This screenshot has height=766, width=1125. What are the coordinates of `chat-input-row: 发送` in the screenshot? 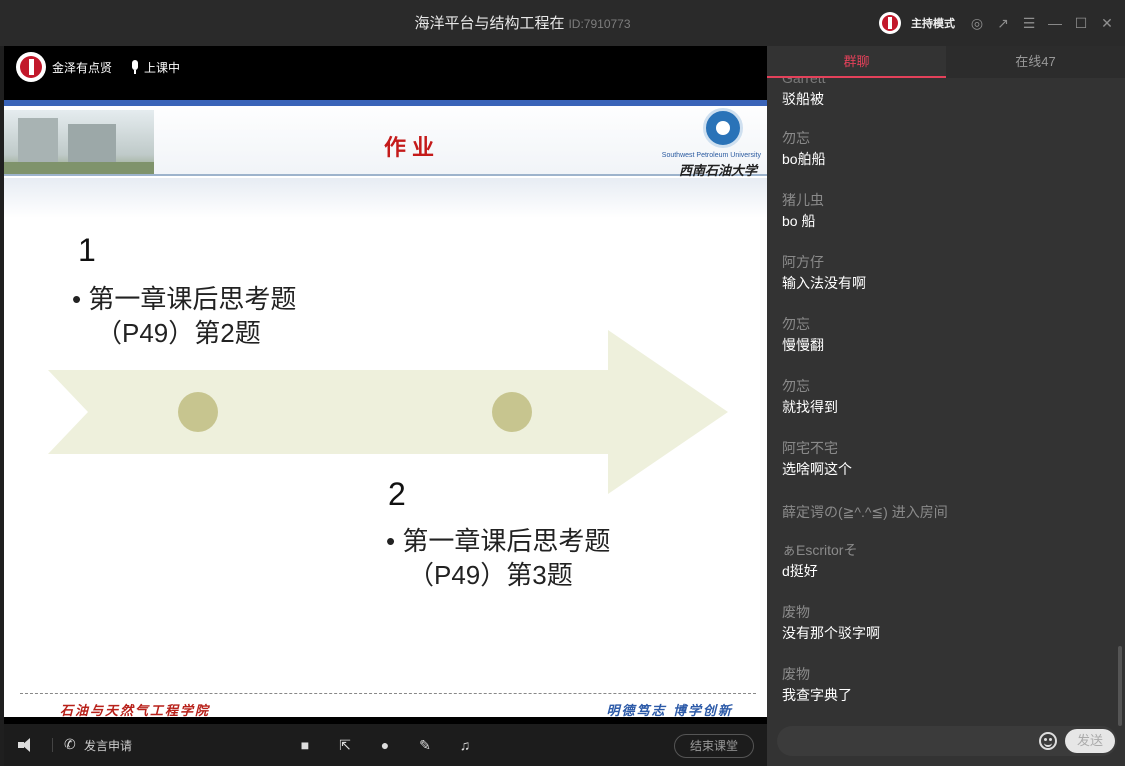 It's located at (947, 741).